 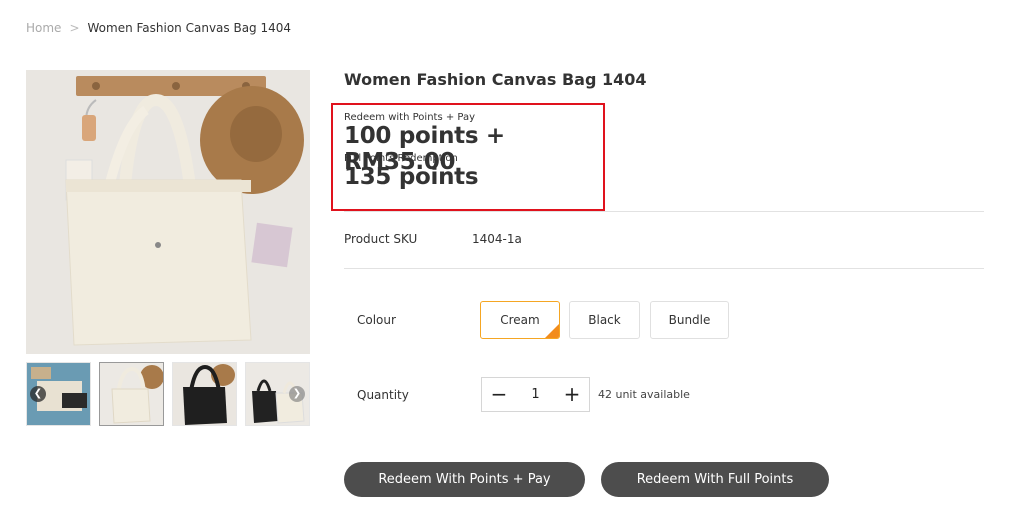 I want to click on chevron-left-icon: ❮, so click(x=38, y=394).